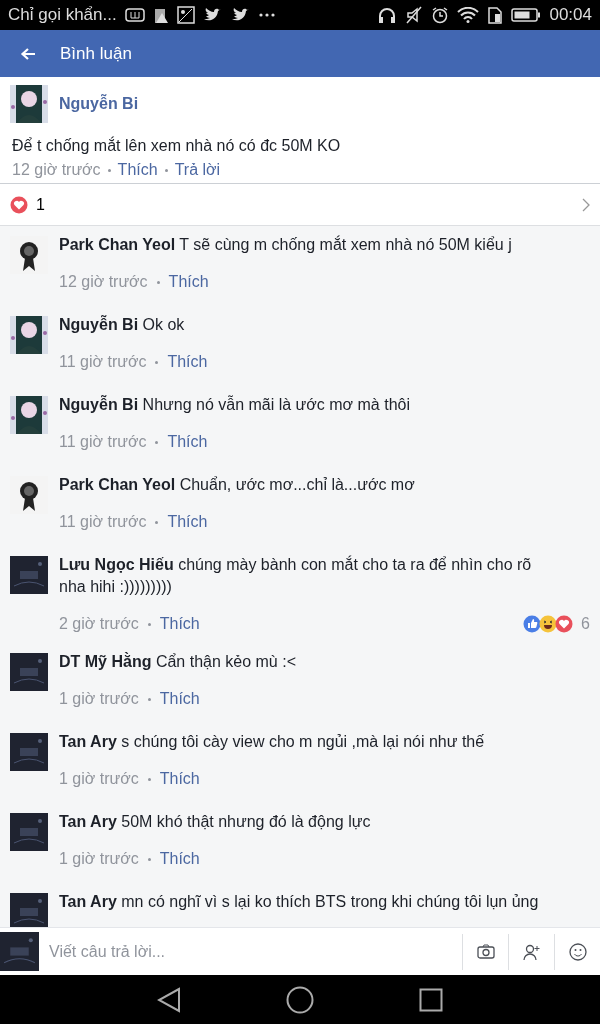 This screenshot has width=600, height=1024. What do you see at coordinates (122, 324) in the screenshot?
I see `reply-text: Nguyễn Bi Ok ok` at bounding box center [122, 324].